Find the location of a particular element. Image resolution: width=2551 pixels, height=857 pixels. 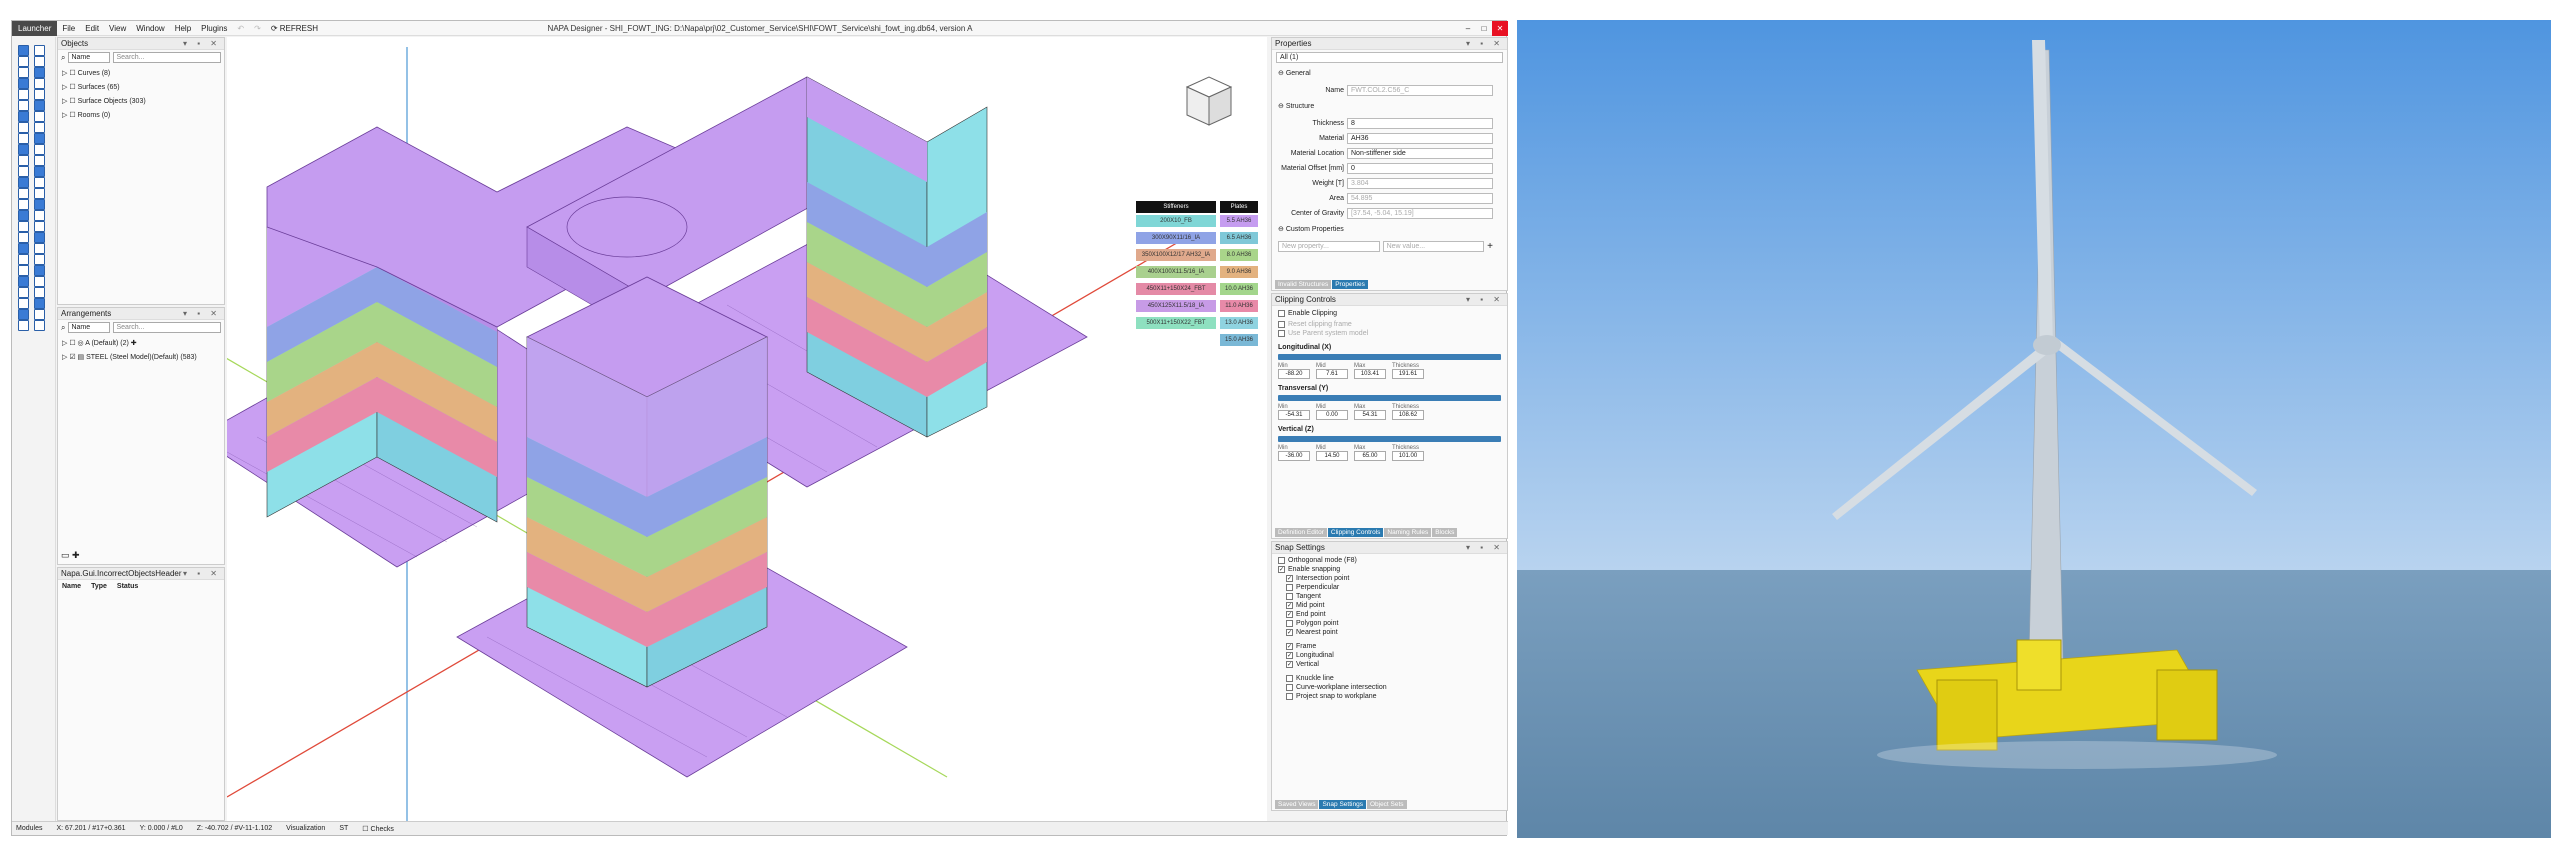

clip-min-input: -36.00 is located at coordinates (1294, 456).